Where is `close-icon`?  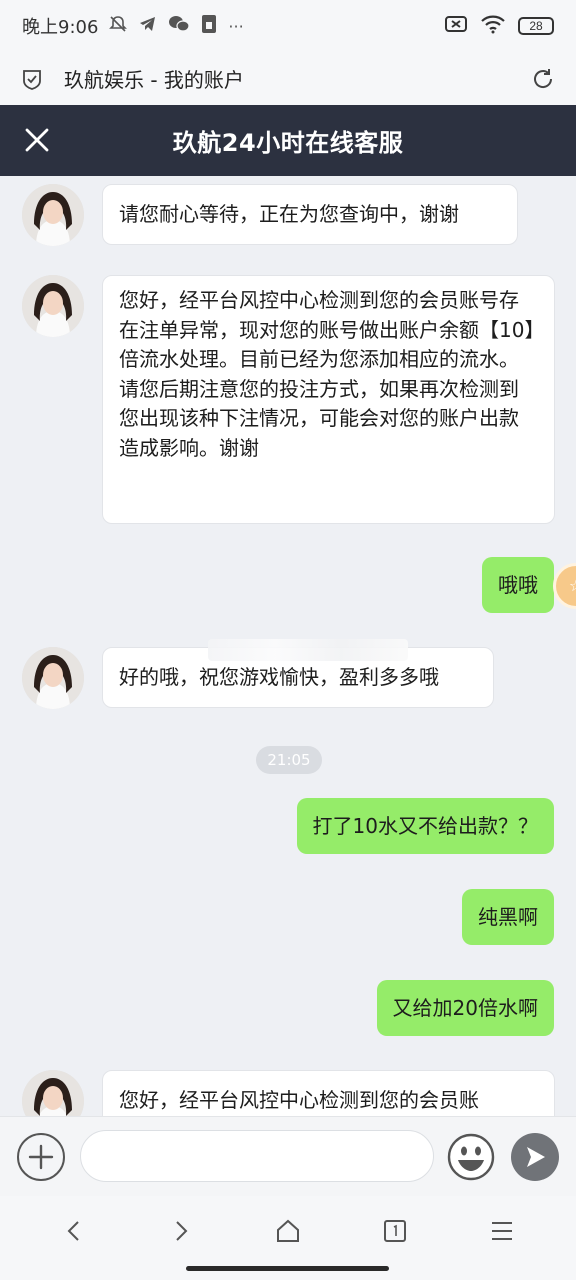
close-icon is located at coordinates (37, 140).